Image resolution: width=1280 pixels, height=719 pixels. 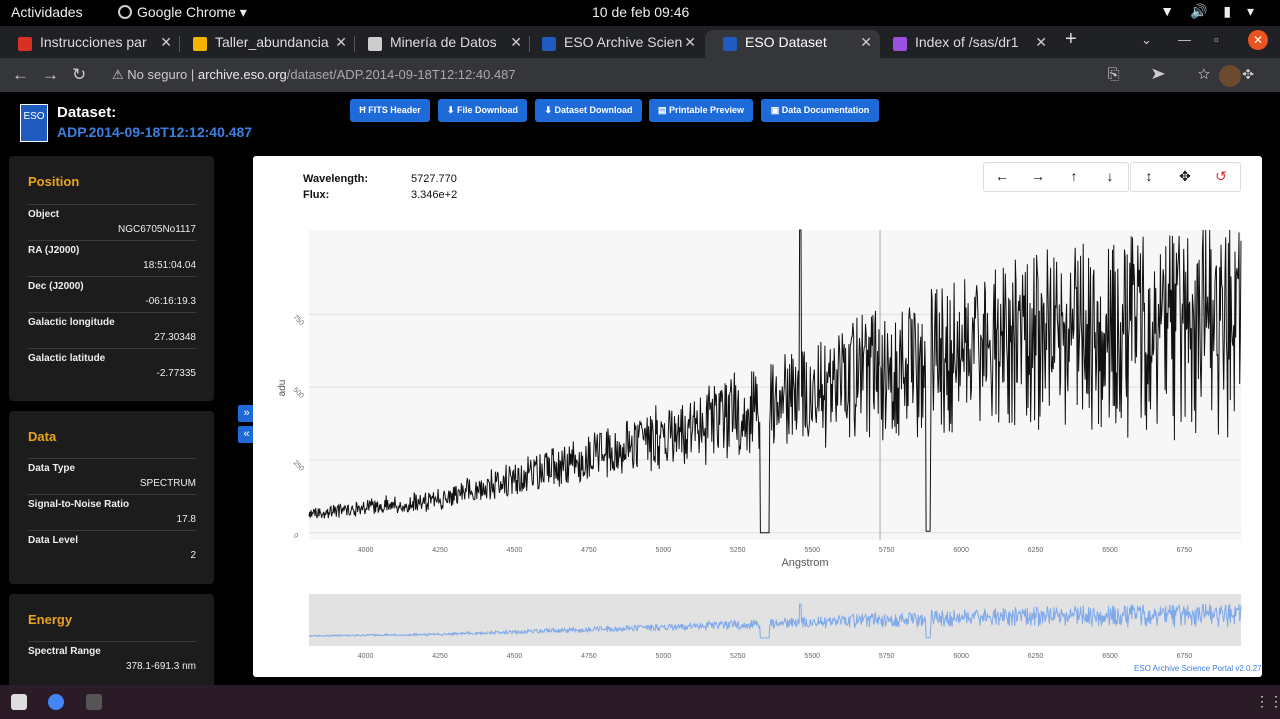 What do you see at coordinates (242, 74) in the screenshot?
I see `url-host: archive.eso.org` at bounding box center [242, 74].